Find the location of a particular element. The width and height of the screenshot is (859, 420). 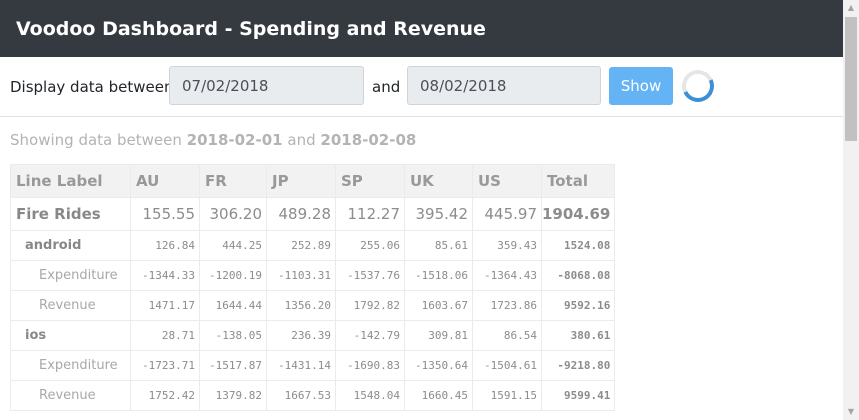

column-header-us: US is located at coordinates (507, 181).